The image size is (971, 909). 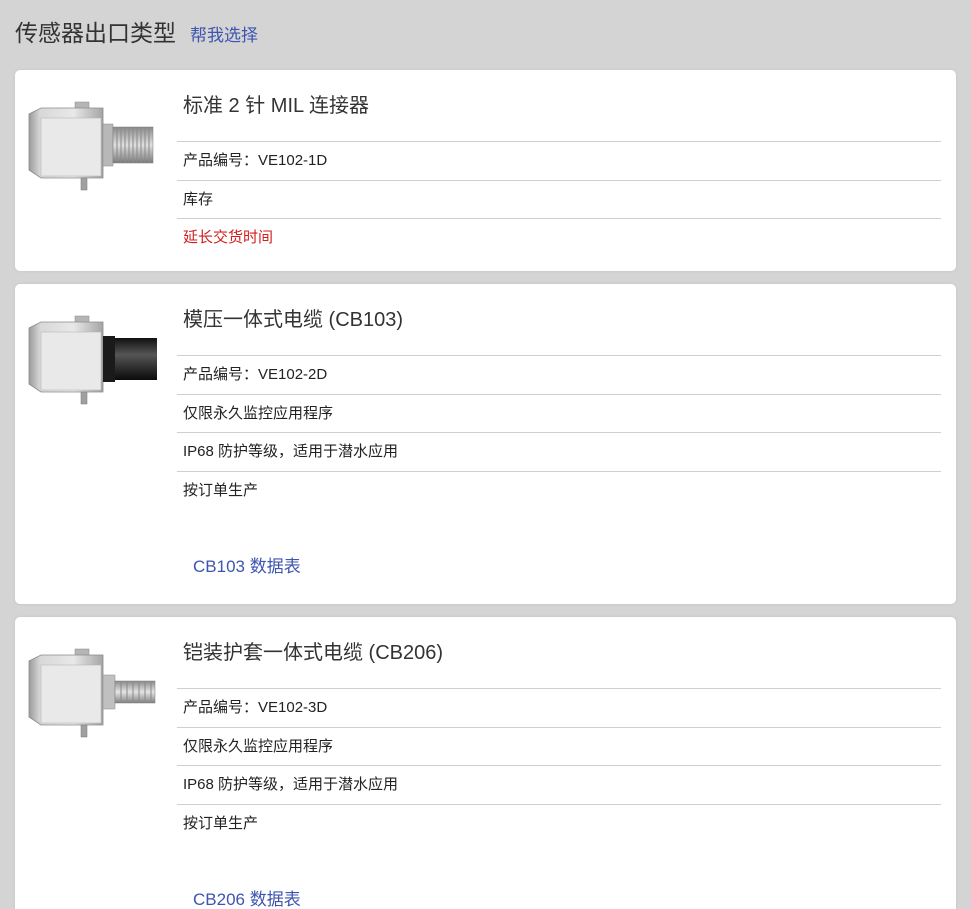 What do you see at coordinates (92, 693) in the screenshot?
I see `armored-cable-sensor-image` at bounding box center [92, 693].